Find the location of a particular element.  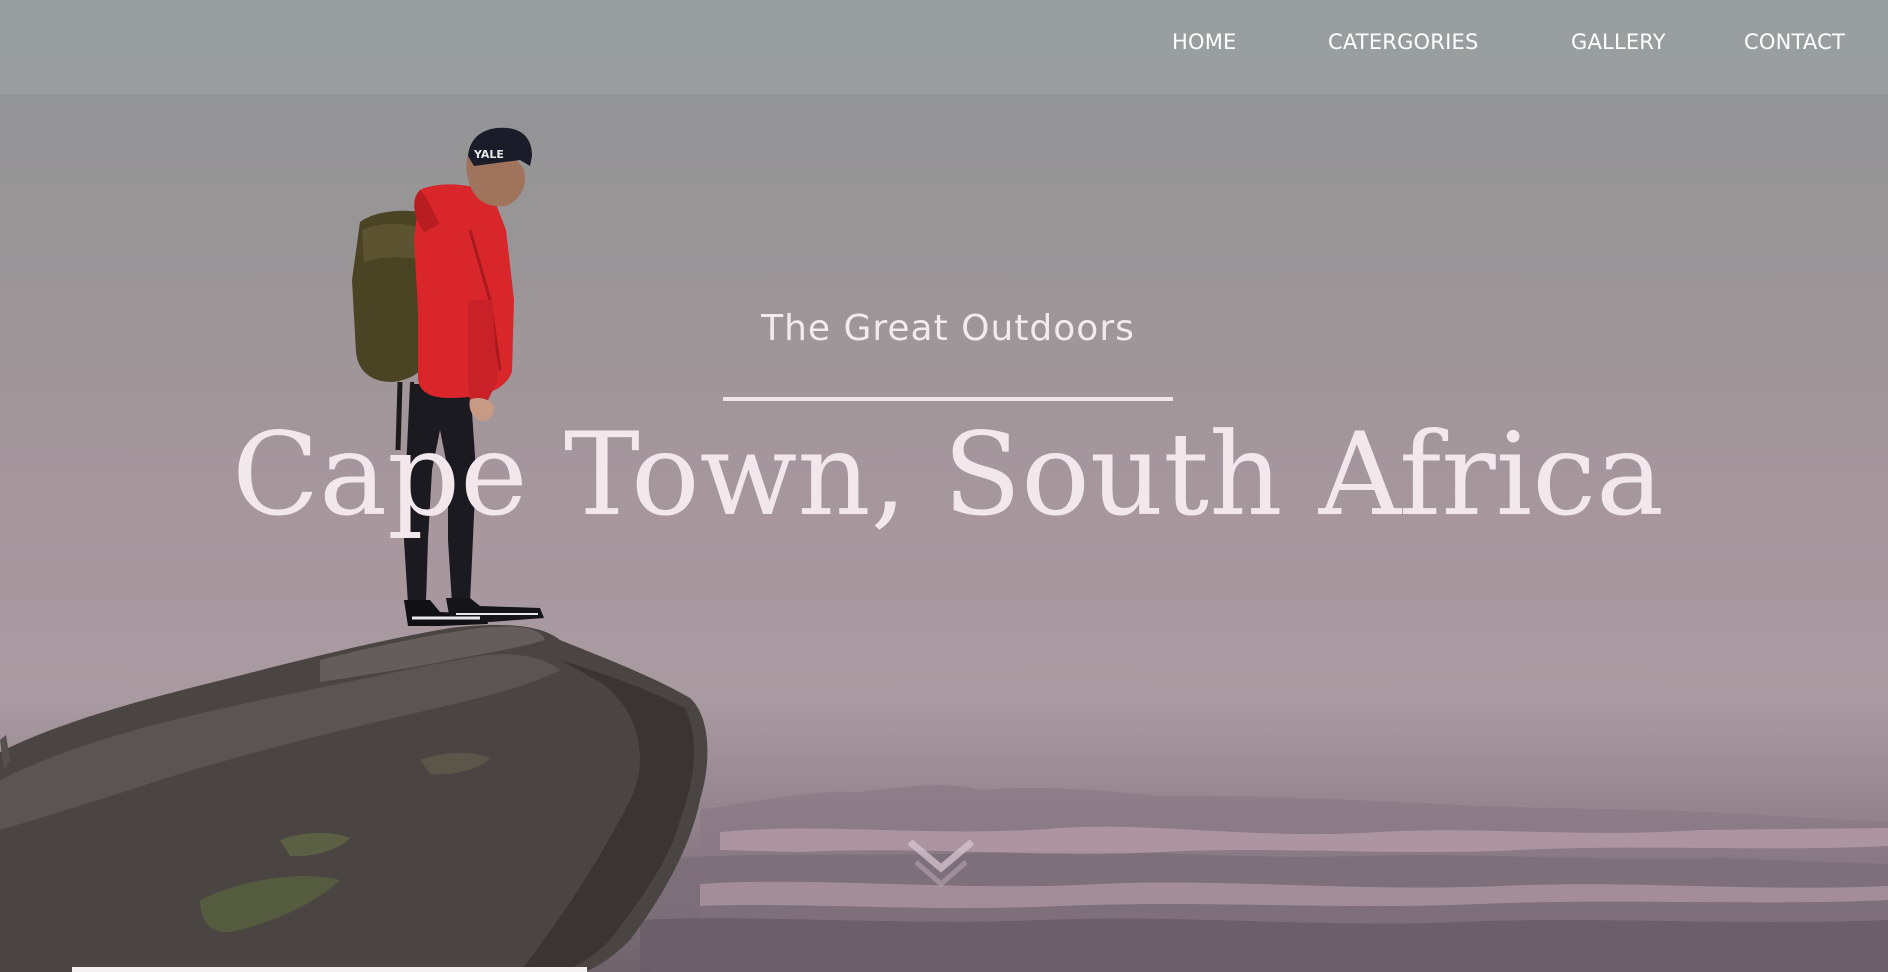

hero-subtitle: The Great Outdoors is located at coordinates (948, 328).